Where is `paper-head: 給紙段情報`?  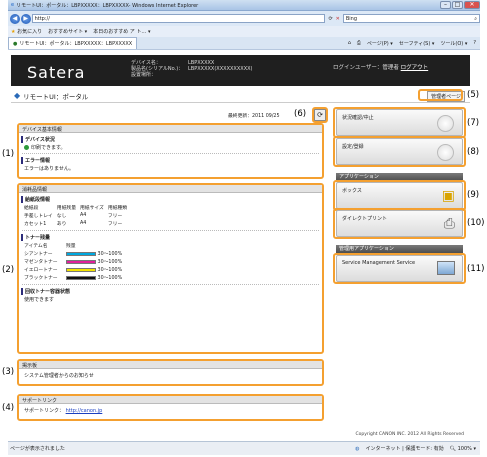
paper-head: 給紙段情報 is located at coordinates (171, 199).